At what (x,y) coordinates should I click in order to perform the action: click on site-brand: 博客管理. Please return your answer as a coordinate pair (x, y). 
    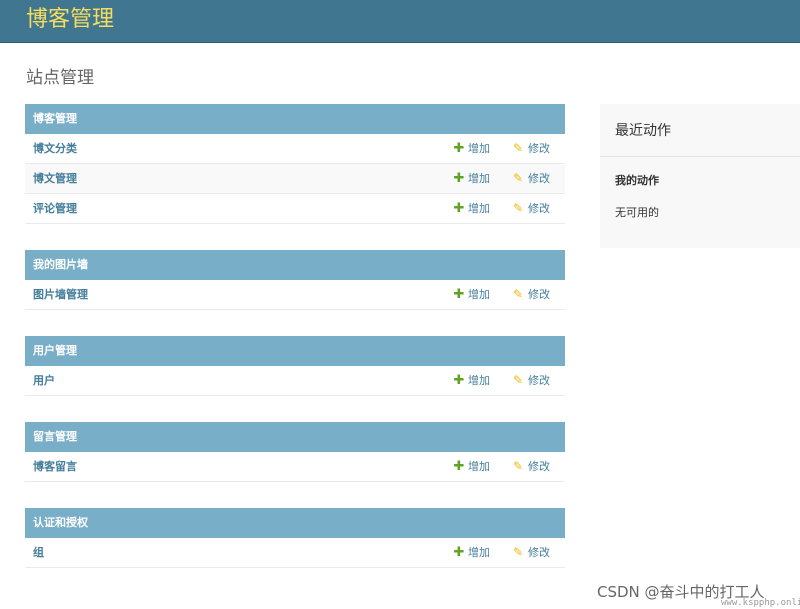
    Looking at the image, I should click on (70, 20).